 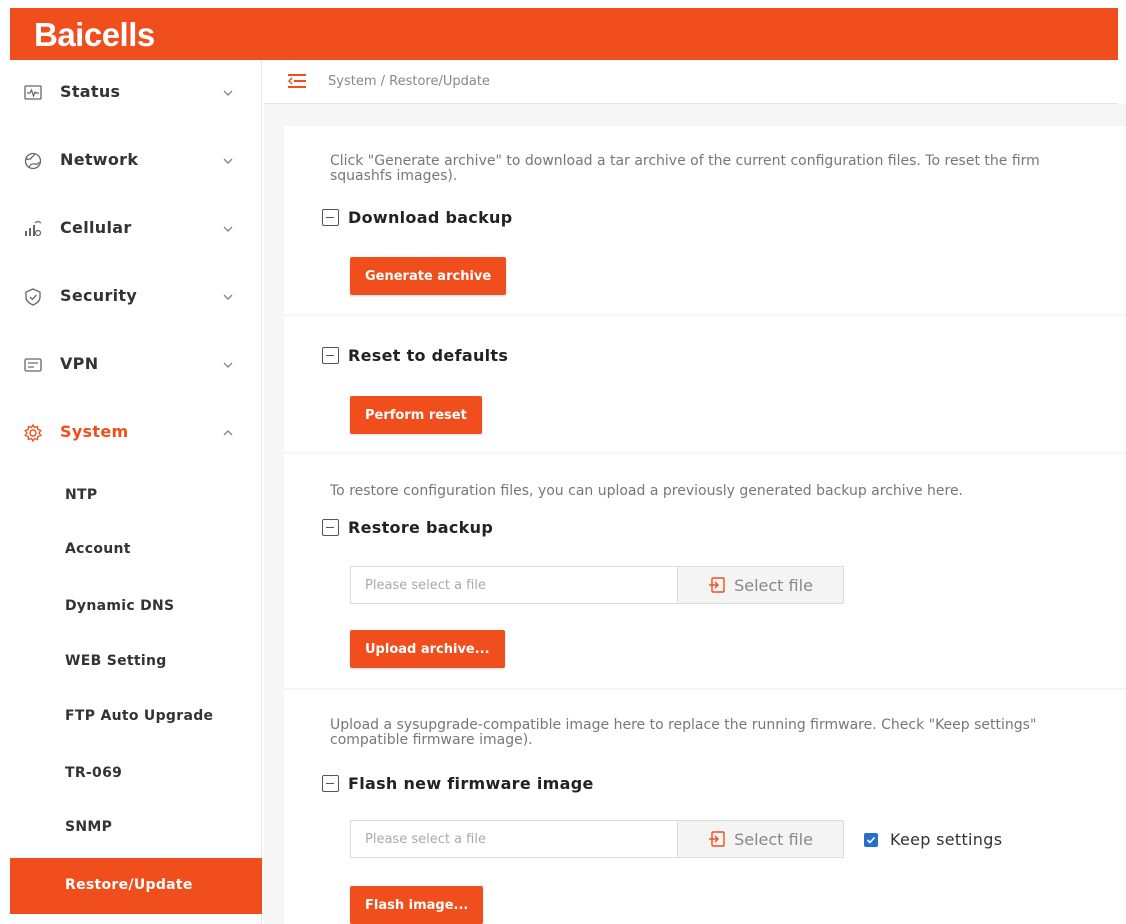 I want to click on chevron-up-icon, so click(x=228, y=433).